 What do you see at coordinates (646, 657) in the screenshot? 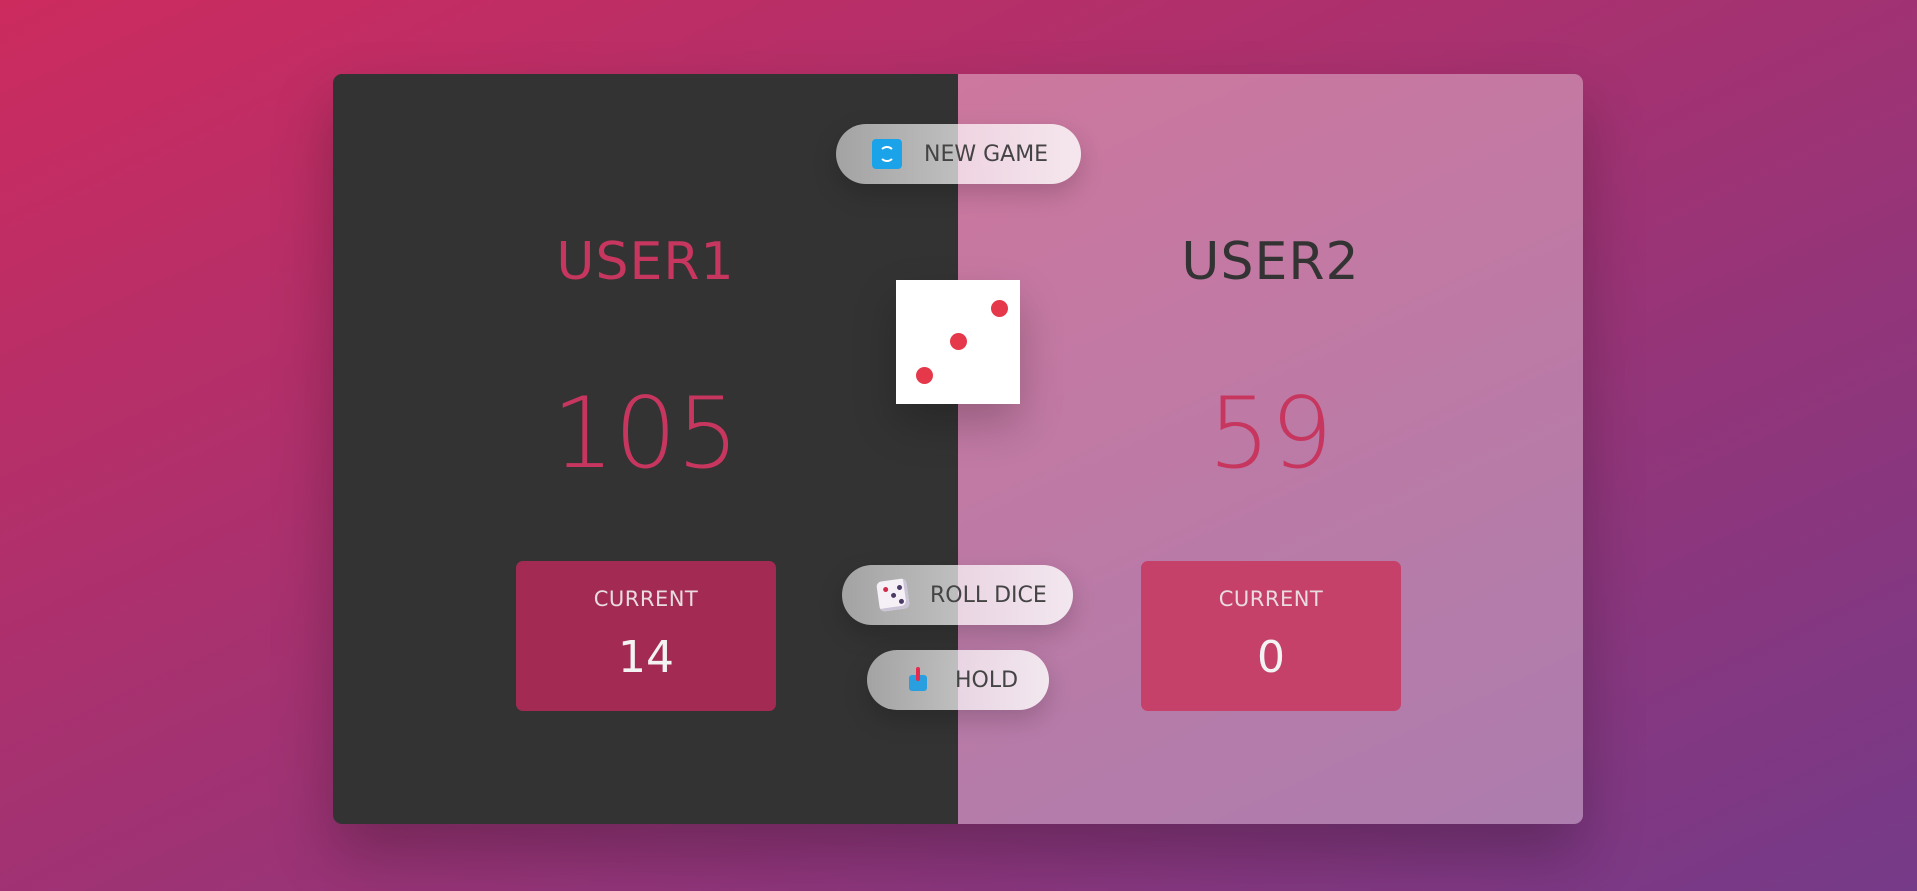
I see `current-score: 14` at bounding box center [646, 657].